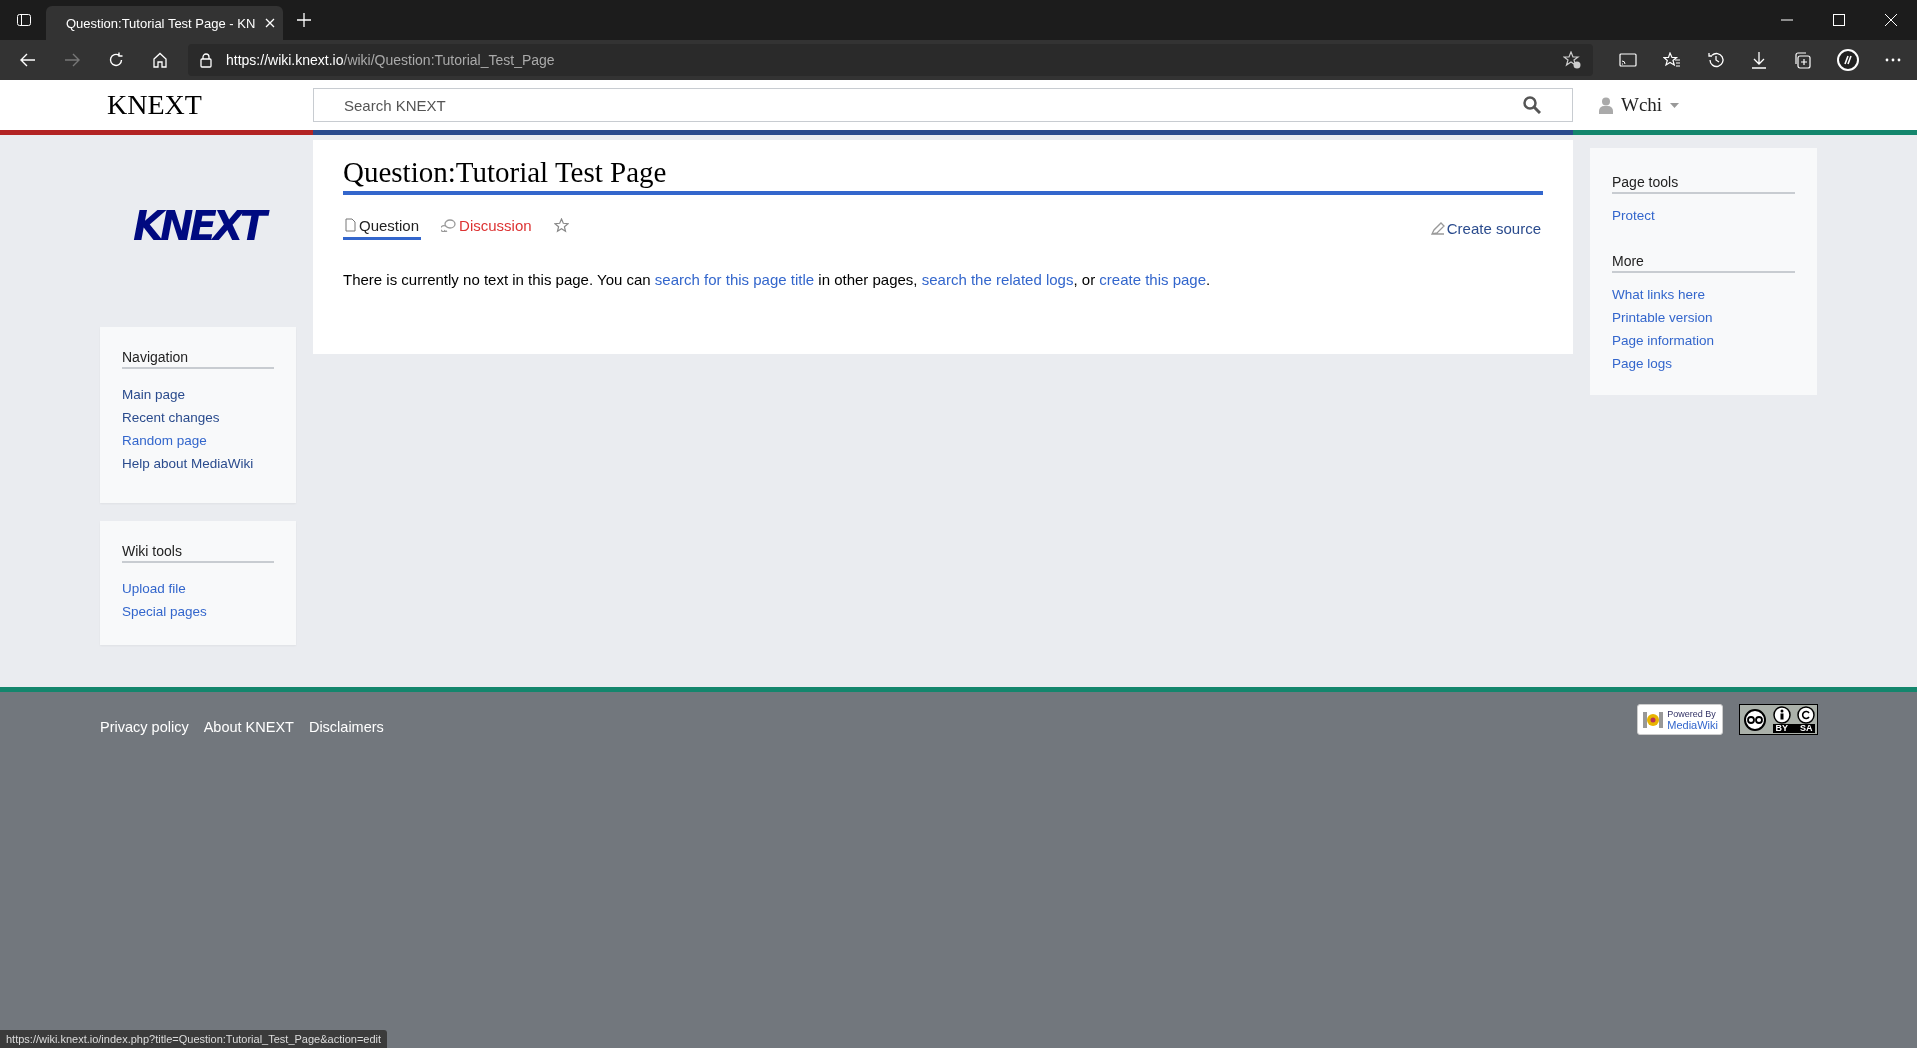 This screenshot has width=1917, height=1048. I want to click on notice-text: There is currently no text in this page. You can search for this page title in other pages, search the related logs, or create this page., so click(777, 279).